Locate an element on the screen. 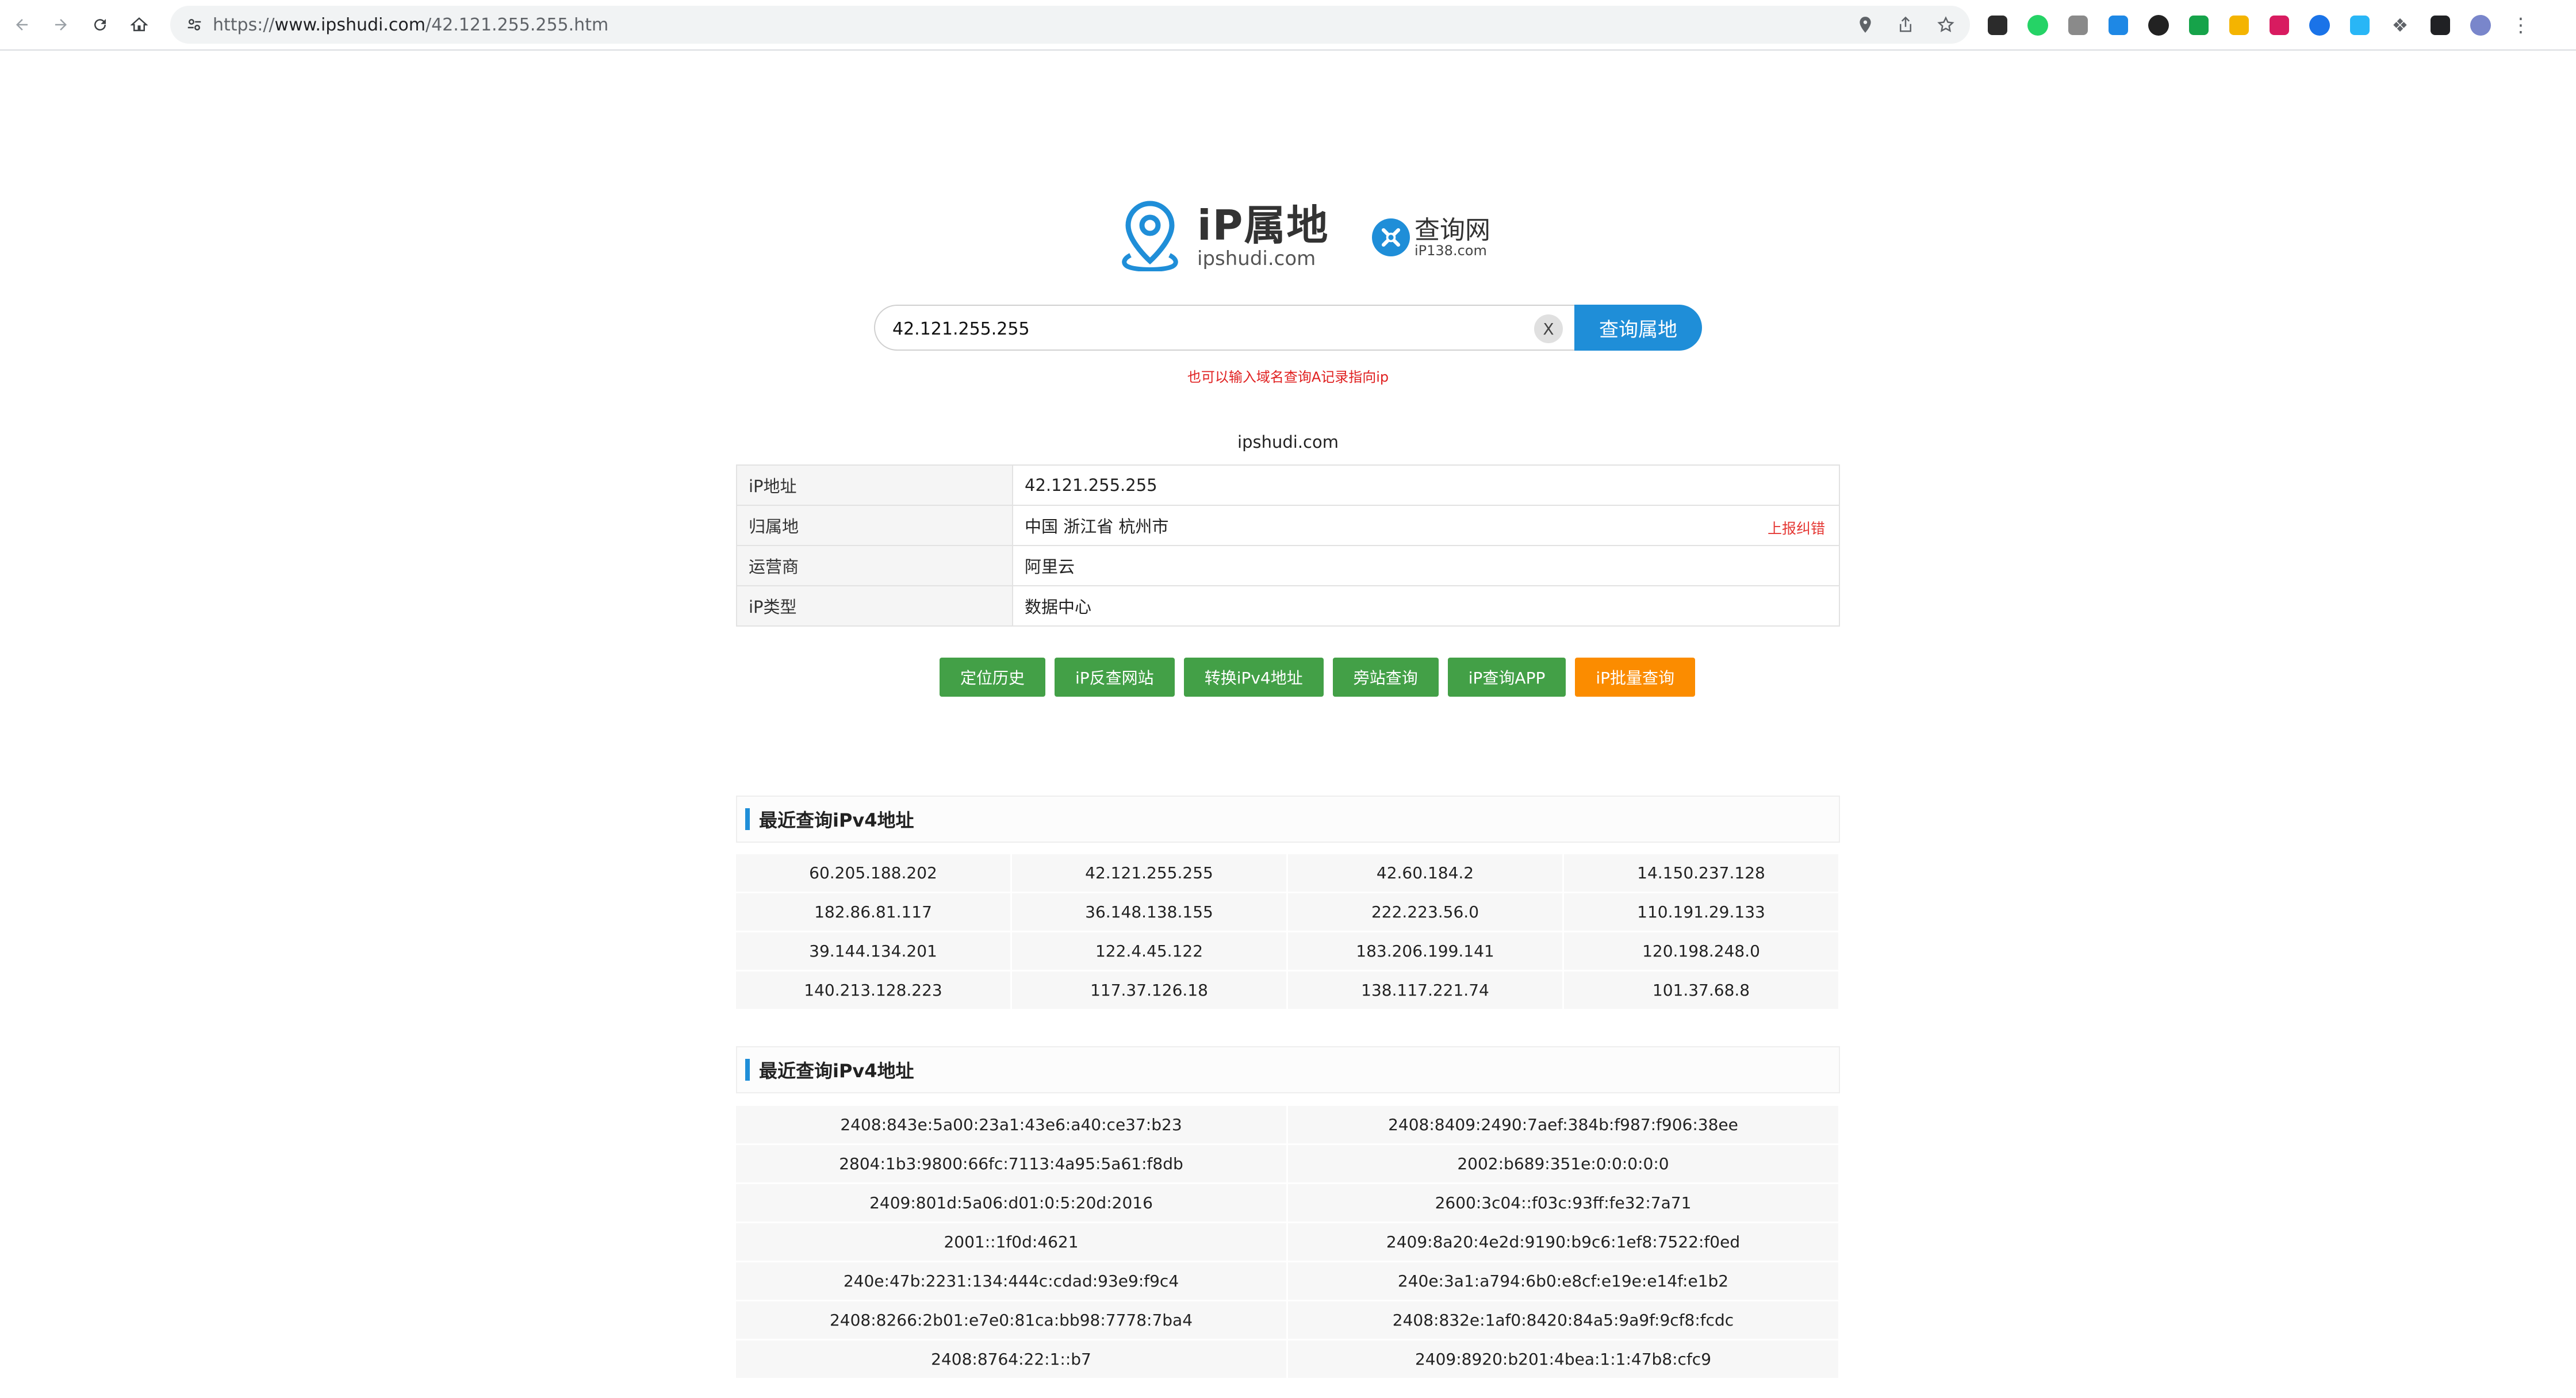 The height and width of the screenshot is (1398, 2576). puzzle-extension-icon-glyph: ❖ is located at coordinates (2400, 25).